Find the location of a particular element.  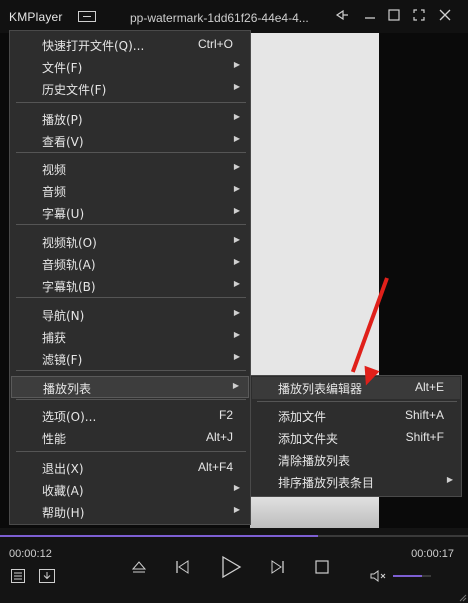

menu-item: 文件(F) ▶ is located at coordinates (130, 67).